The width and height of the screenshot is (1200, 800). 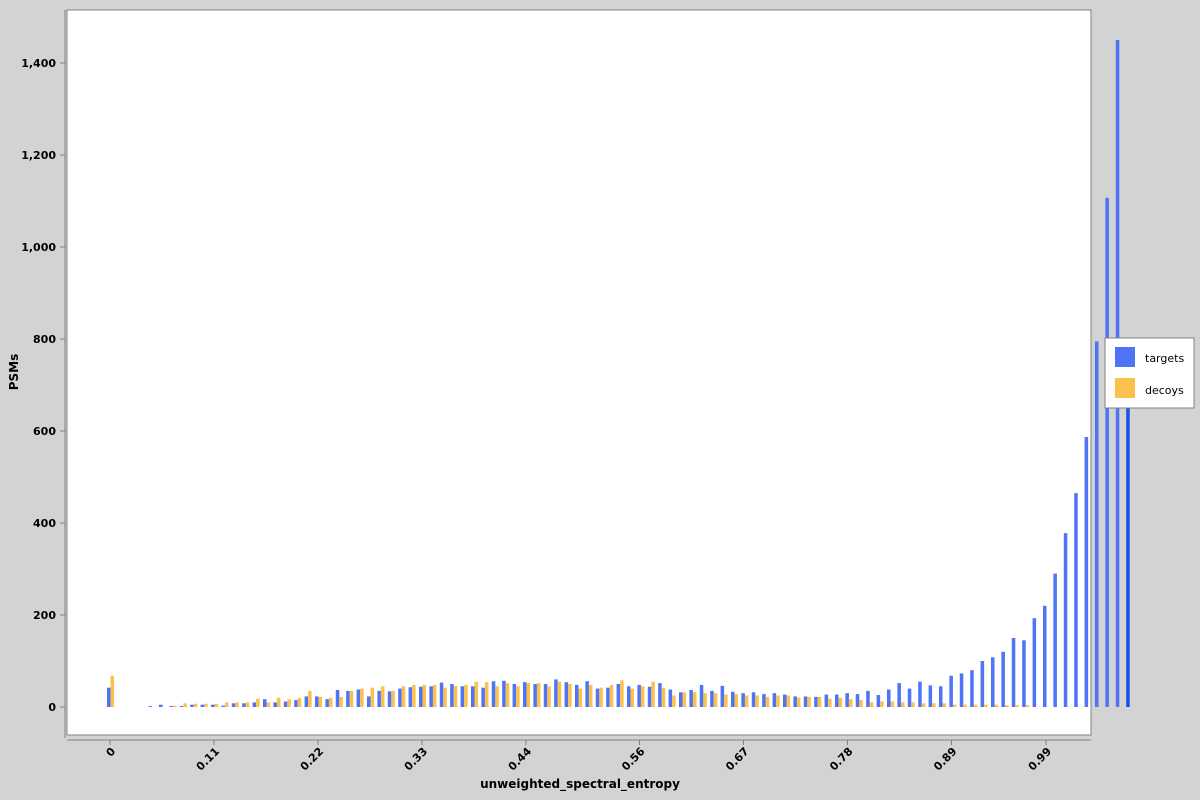 What do you see at coordinates (44, 523) in the screenshot?
I see `y-tick-label: 400` at bounding box center [44, 523].